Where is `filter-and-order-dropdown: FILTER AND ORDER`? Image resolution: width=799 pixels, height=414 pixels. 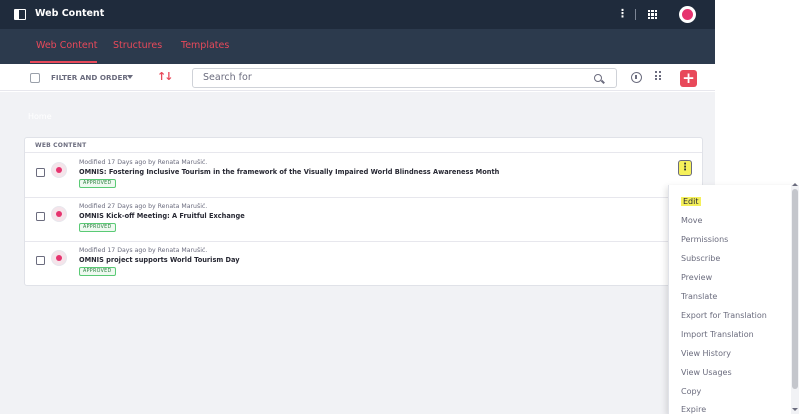 filter-and-order-dropdown: FILTER AND ORDER is located at coordinates (89, 77).